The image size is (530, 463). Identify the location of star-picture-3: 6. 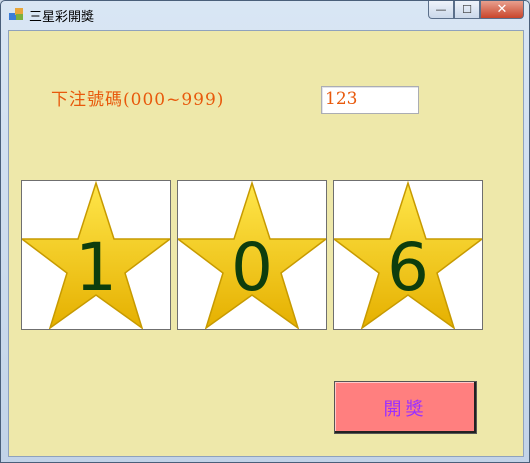
(408, 255).